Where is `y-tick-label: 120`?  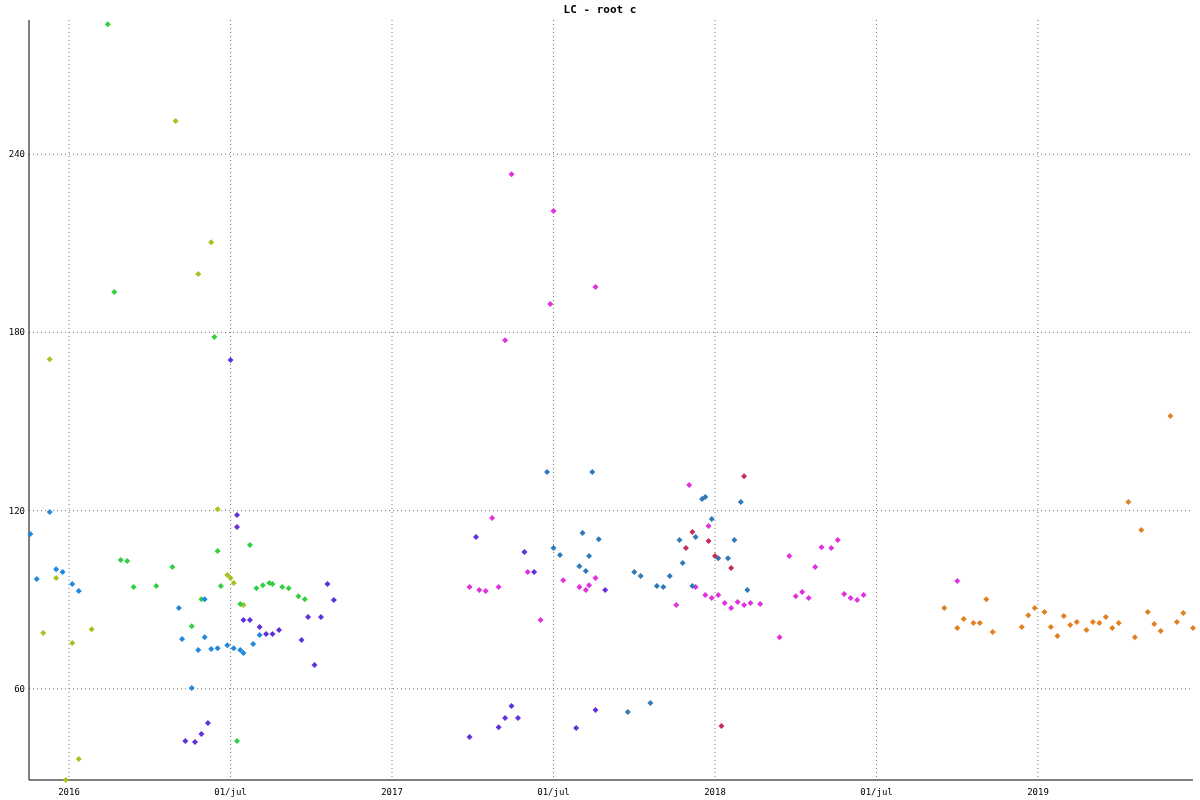 y-tick-label: 120 is located at coordinates (16, 510).